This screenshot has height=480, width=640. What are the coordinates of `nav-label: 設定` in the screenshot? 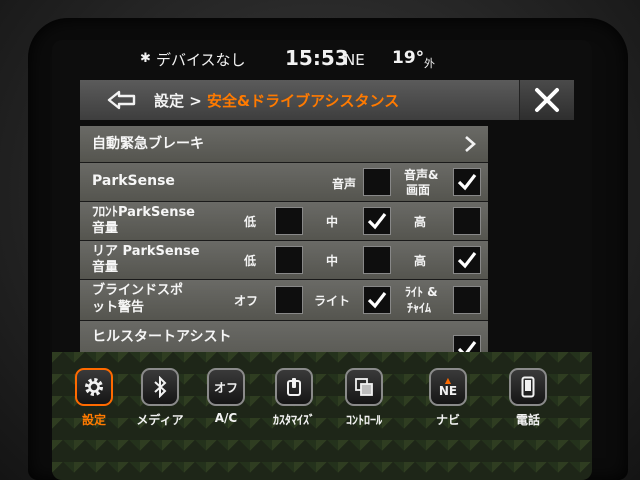 It's located at (93, 420).